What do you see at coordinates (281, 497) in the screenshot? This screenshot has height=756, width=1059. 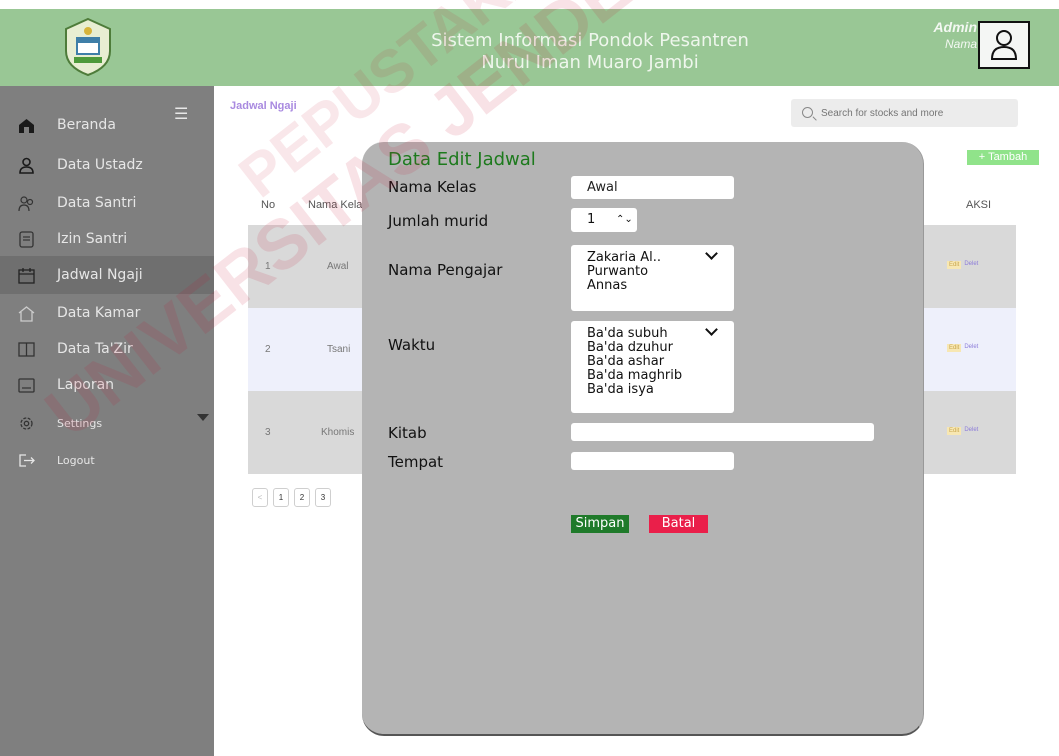 I see `page-button: 1` at bounding box center [281, 497].